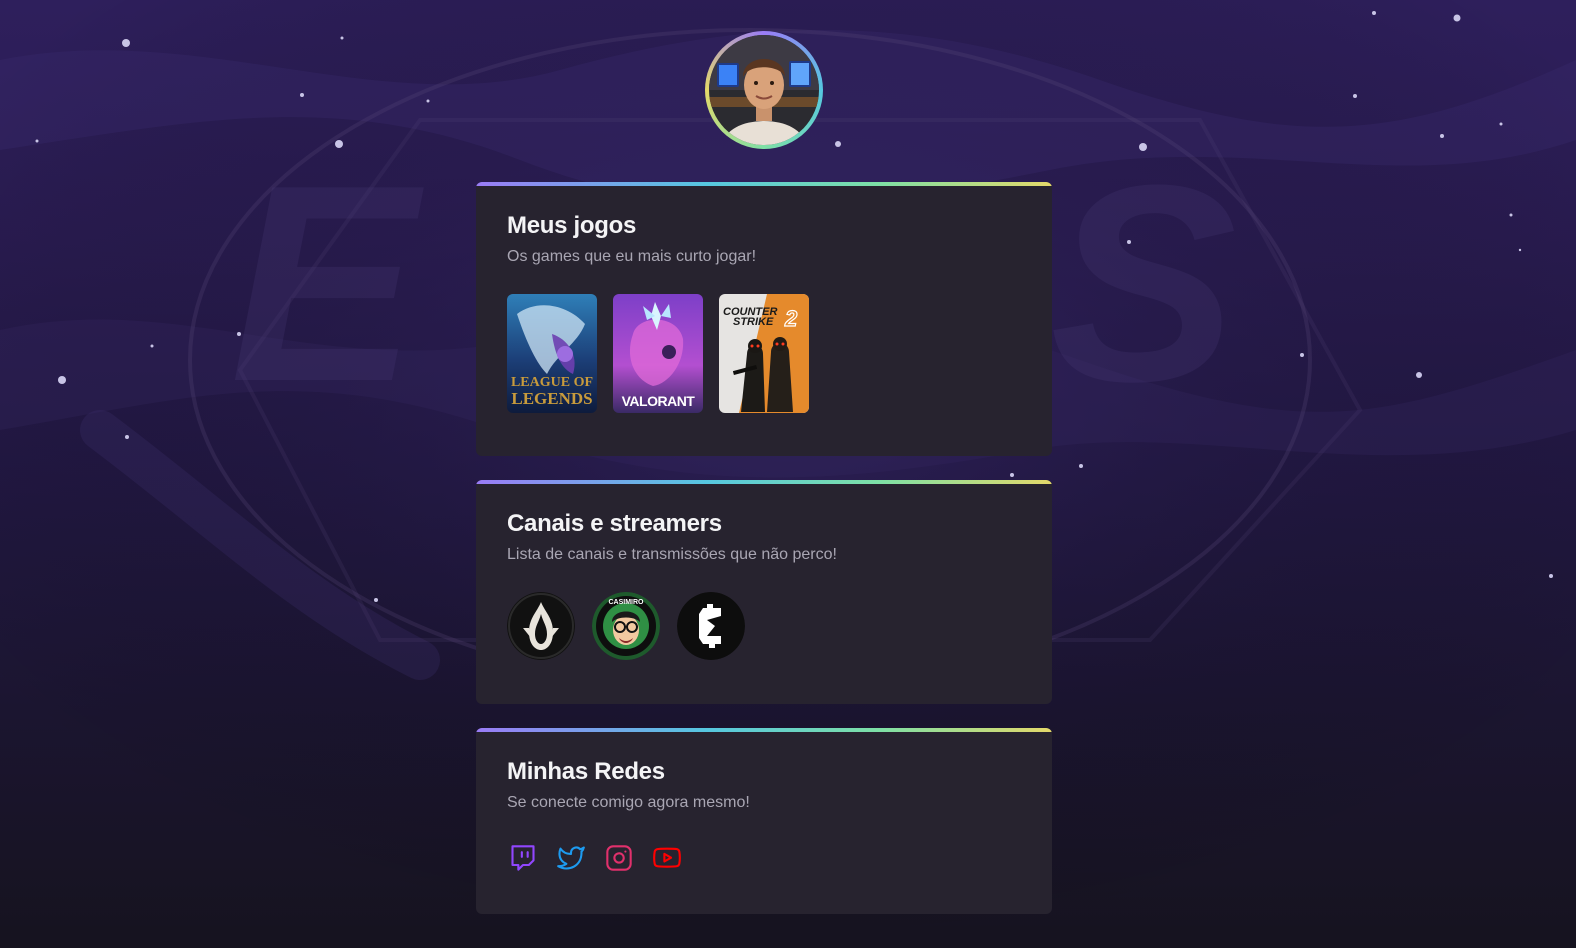  I want to click on cs2-logo-number: 2, so click(791, 318).